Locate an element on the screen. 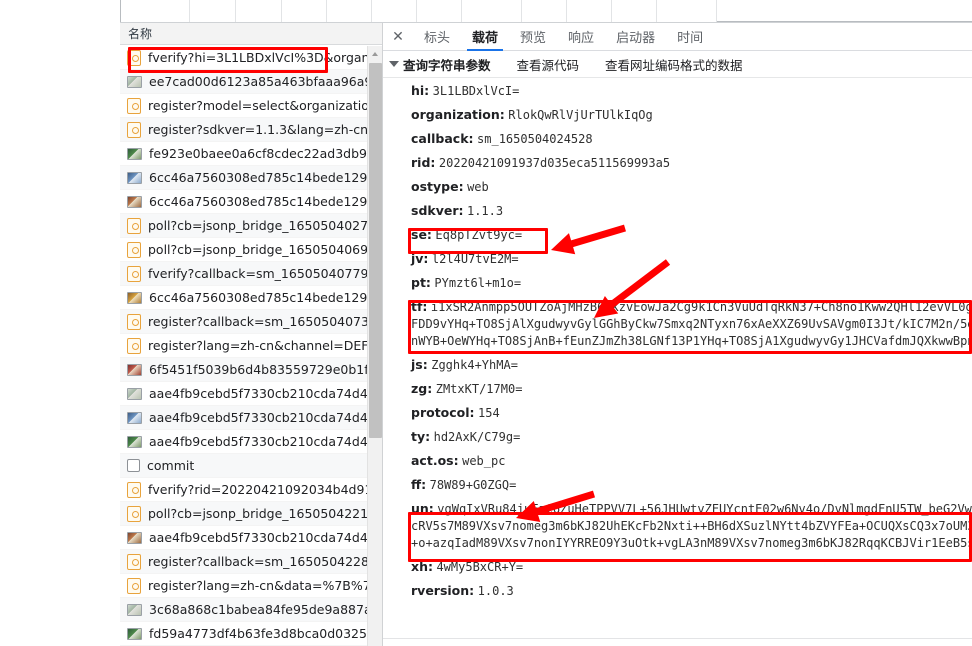 Image resolution: width=972 pixels, height=646 pixels. param-value: 20220421091937d035eca511569993a5 is located at coordinates (554, 163).